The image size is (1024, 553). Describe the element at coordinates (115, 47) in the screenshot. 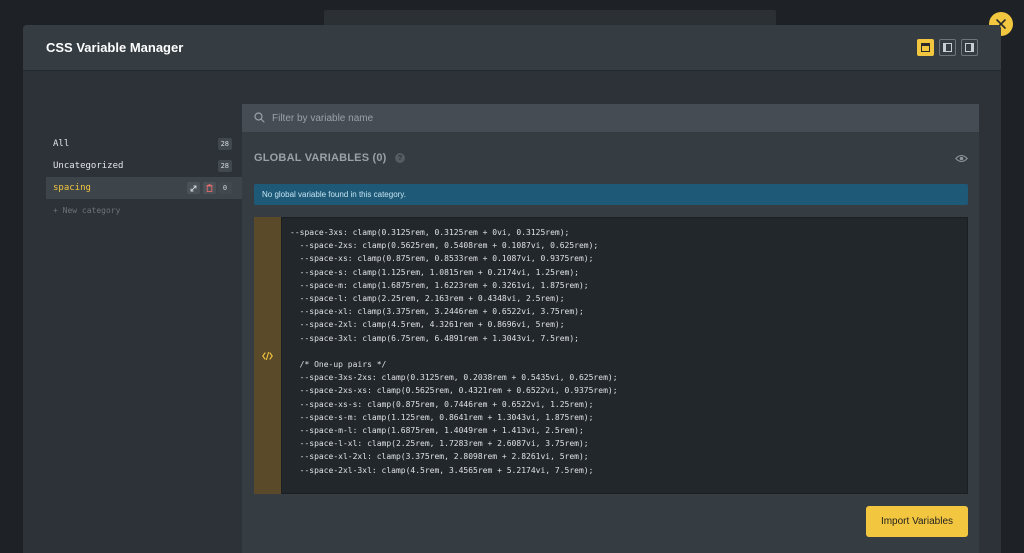

I see `modal-title: CSS Variable Manager` at that location.